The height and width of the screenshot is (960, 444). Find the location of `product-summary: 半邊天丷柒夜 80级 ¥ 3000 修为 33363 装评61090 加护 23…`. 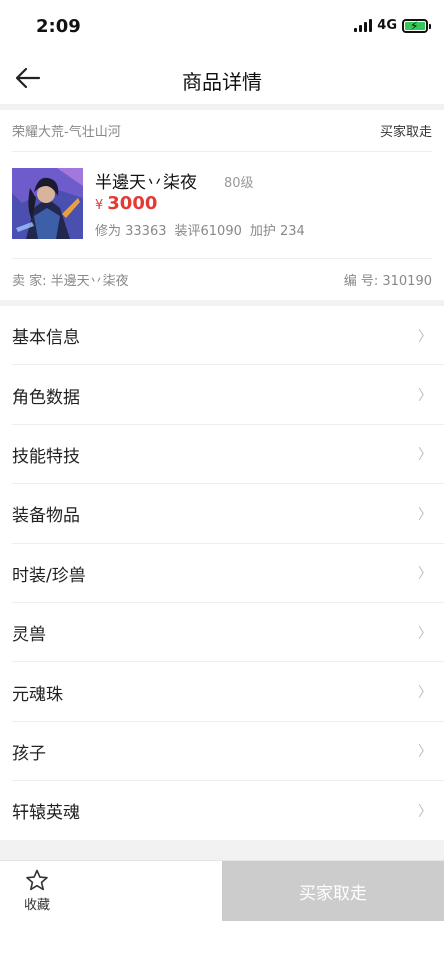

product-summary: 半邊天丷柒夜 80级 ¥ 3000 修为 33363 装评61090 加护 23… is located at coordinates (222, 204).